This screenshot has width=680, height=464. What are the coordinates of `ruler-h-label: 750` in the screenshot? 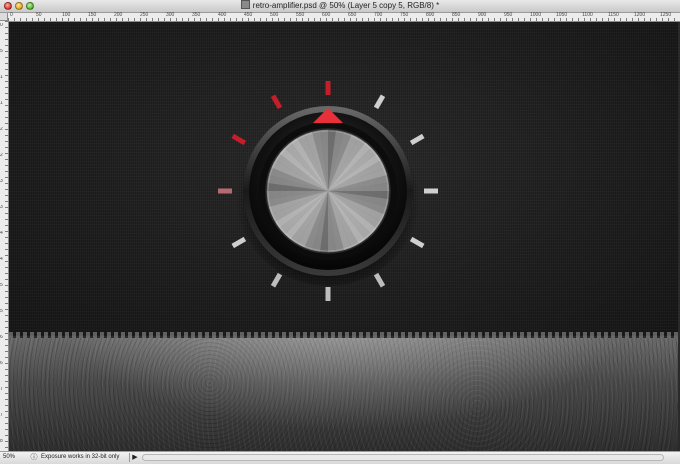 It's located at (404, 15).